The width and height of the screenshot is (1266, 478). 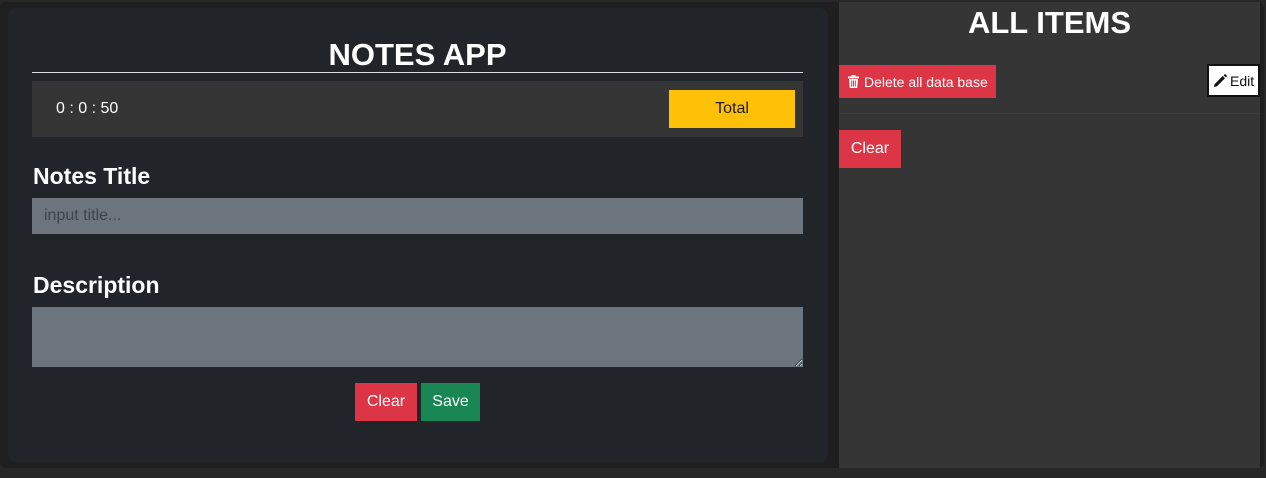 I want to click on delete-all-label: Delete all data base, so click(x=926, y=81).